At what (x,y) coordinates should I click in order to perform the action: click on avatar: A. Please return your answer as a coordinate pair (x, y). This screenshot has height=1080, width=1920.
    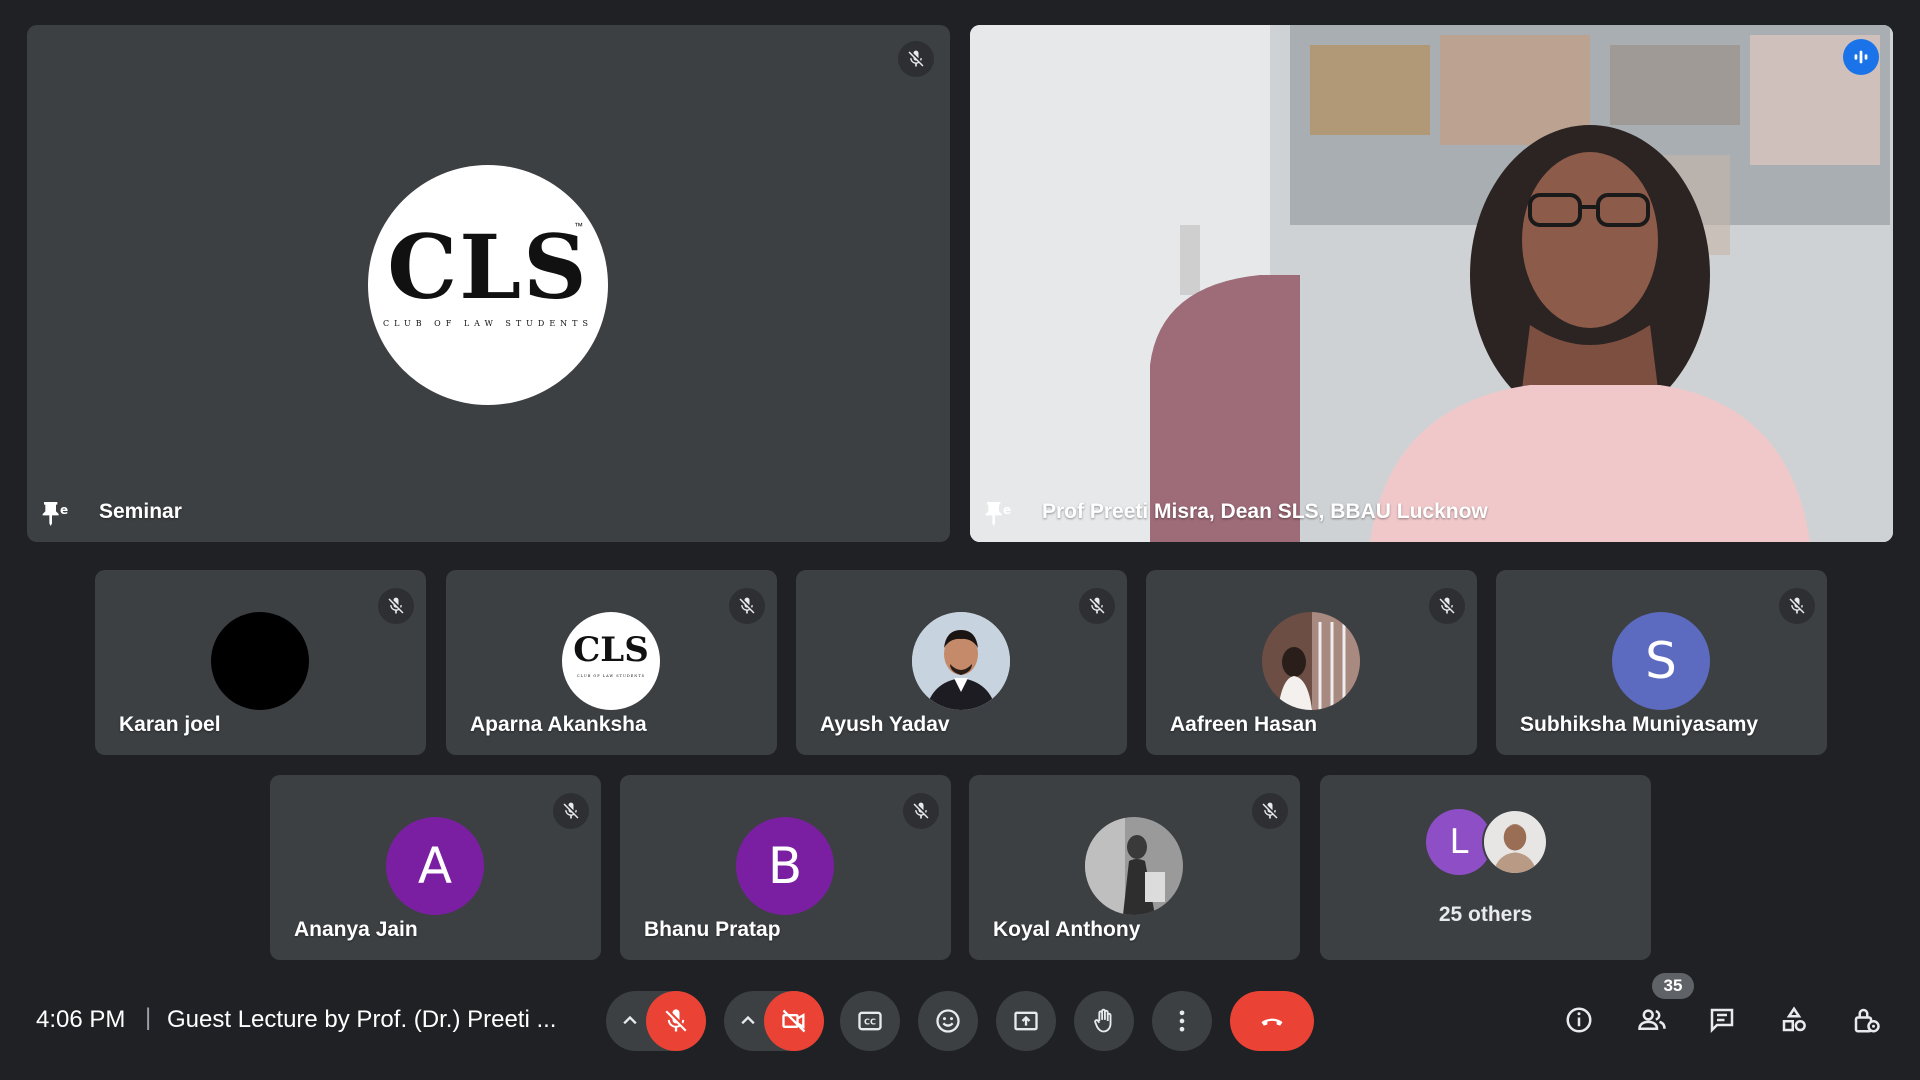
    Looking at the image, I should click on (435, 866).